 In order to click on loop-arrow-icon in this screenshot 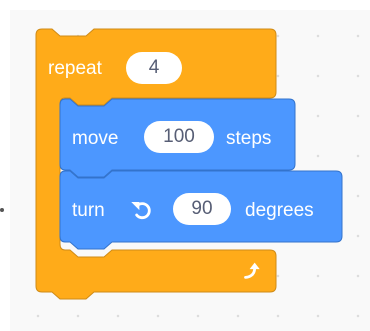, I will do `click(252, 270)`.